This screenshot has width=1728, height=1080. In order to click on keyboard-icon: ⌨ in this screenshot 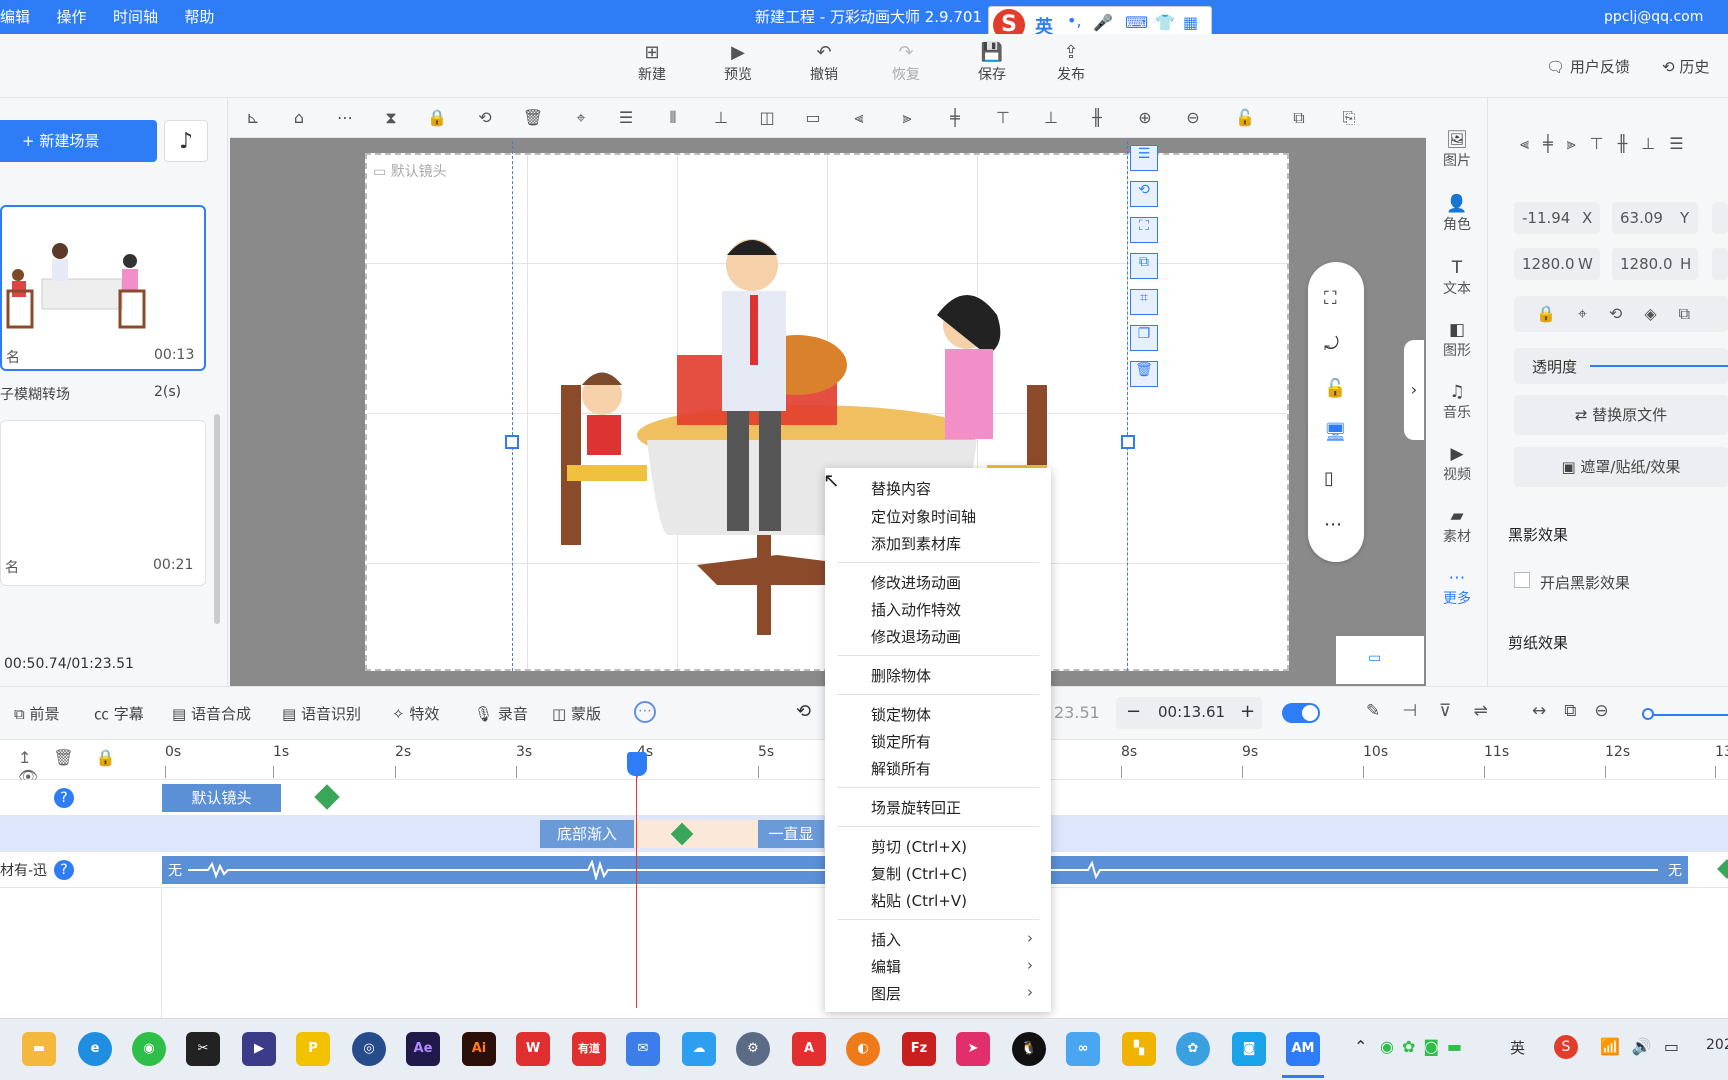, I will do `click(1136, 22)`.